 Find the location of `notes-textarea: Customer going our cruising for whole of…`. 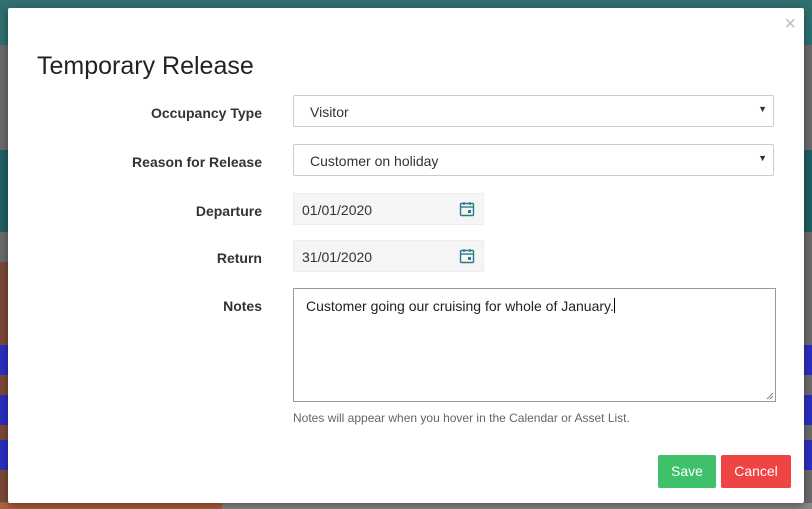

notes-textarea: Customer going our cruising for whole of… is located at coordinates (534, 345).